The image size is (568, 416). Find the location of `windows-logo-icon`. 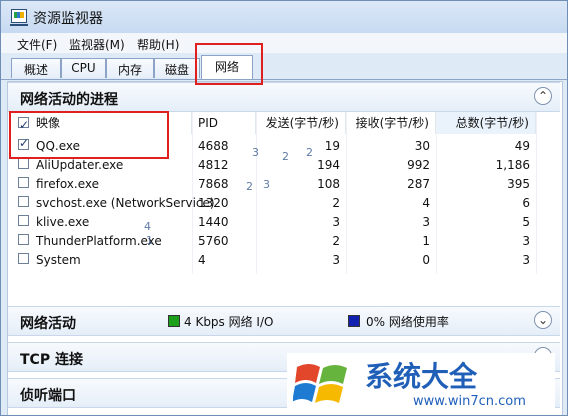

windows-logo-icon is located at coordinates (320, 383).